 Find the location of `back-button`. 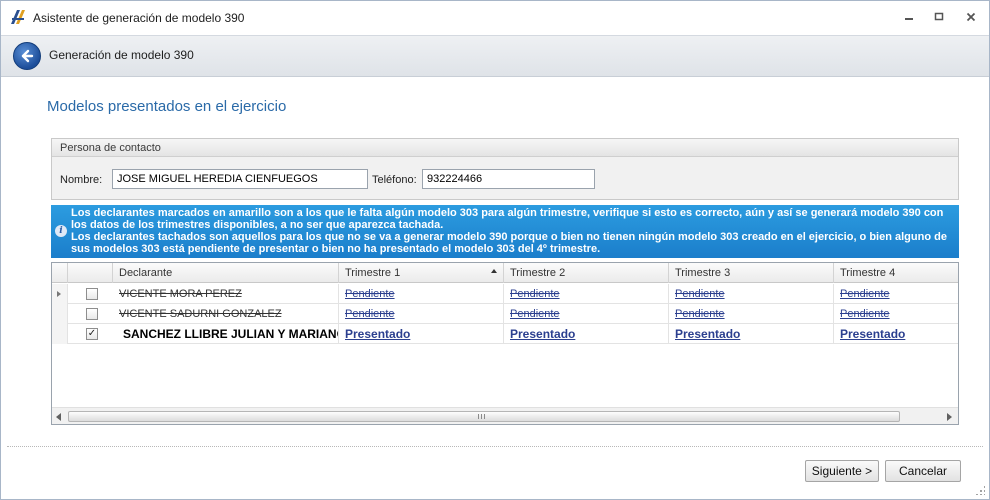

back-button is located at coordinates (27, 56).